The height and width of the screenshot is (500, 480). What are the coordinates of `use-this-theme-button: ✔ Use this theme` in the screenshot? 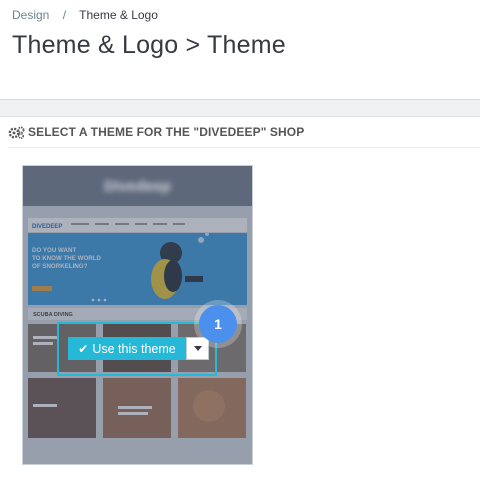 It's located at (127, 348).